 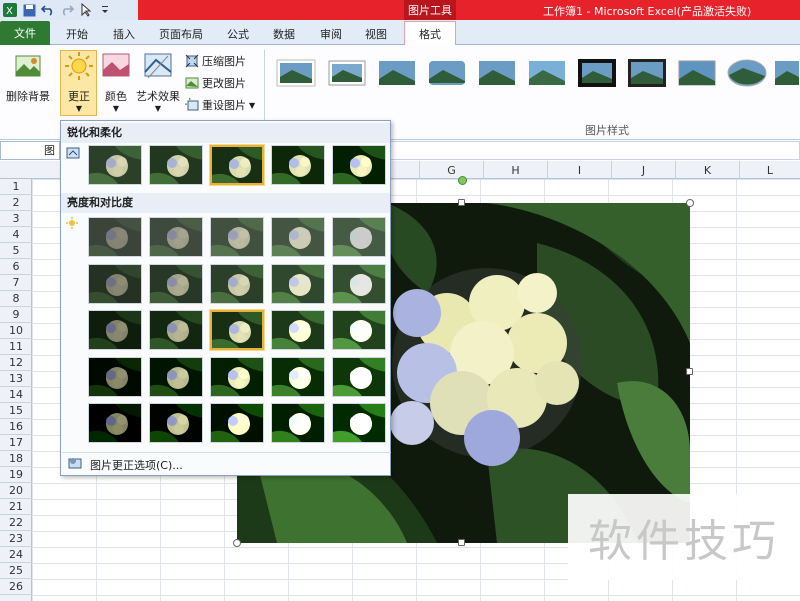 I want to click on tab-page-layout: 页面布局, so click(x=181, y=33).